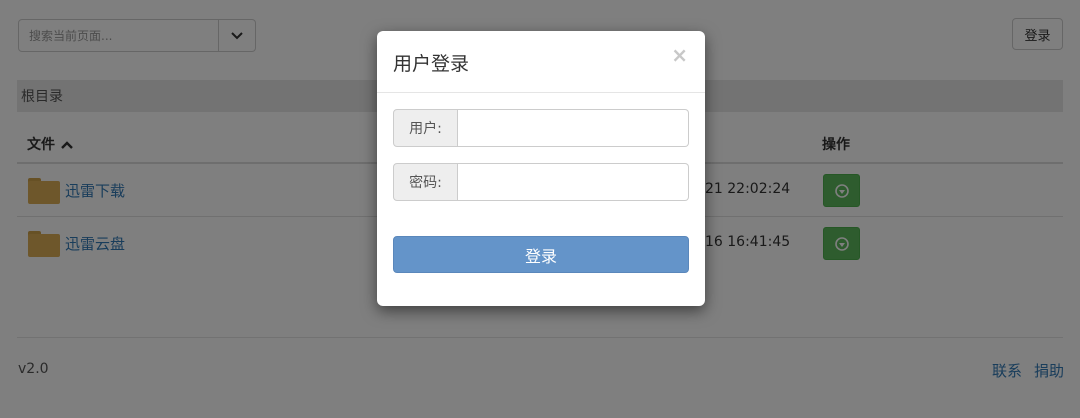 The width and height of the screenshot is (1080, 418). I want to click on password-input, so click(573, 182).